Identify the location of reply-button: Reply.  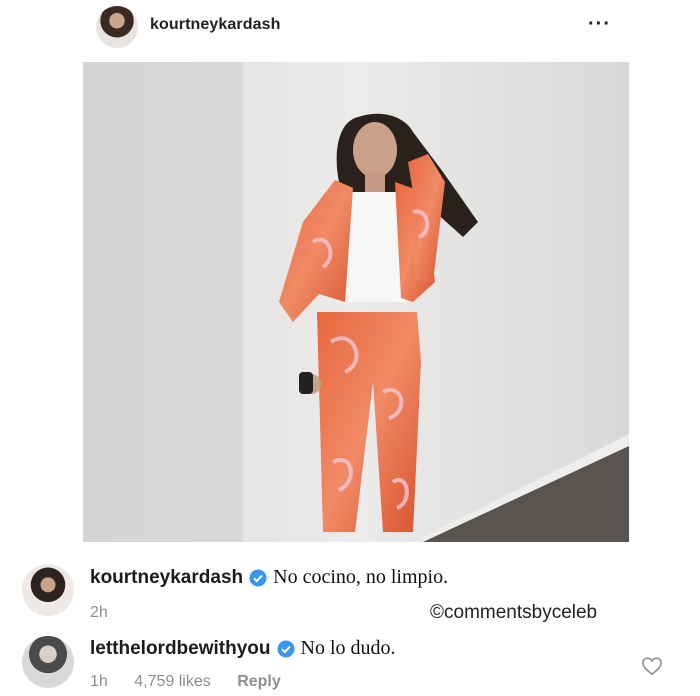
(259, 681).